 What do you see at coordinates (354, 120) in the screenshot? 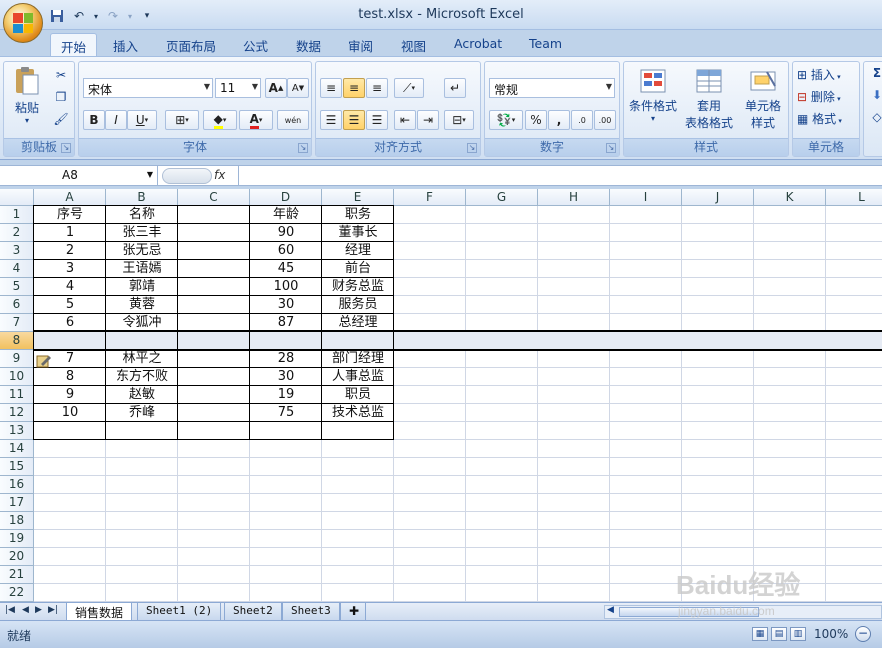
I see `align-center-icon: ☰` at bounding box center [354, 120].